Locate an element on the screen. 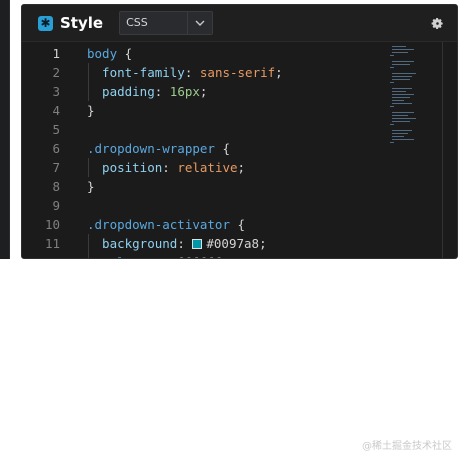 This screenshot has width=458, height=458. code-token: color is located at coordinates (113, 256).